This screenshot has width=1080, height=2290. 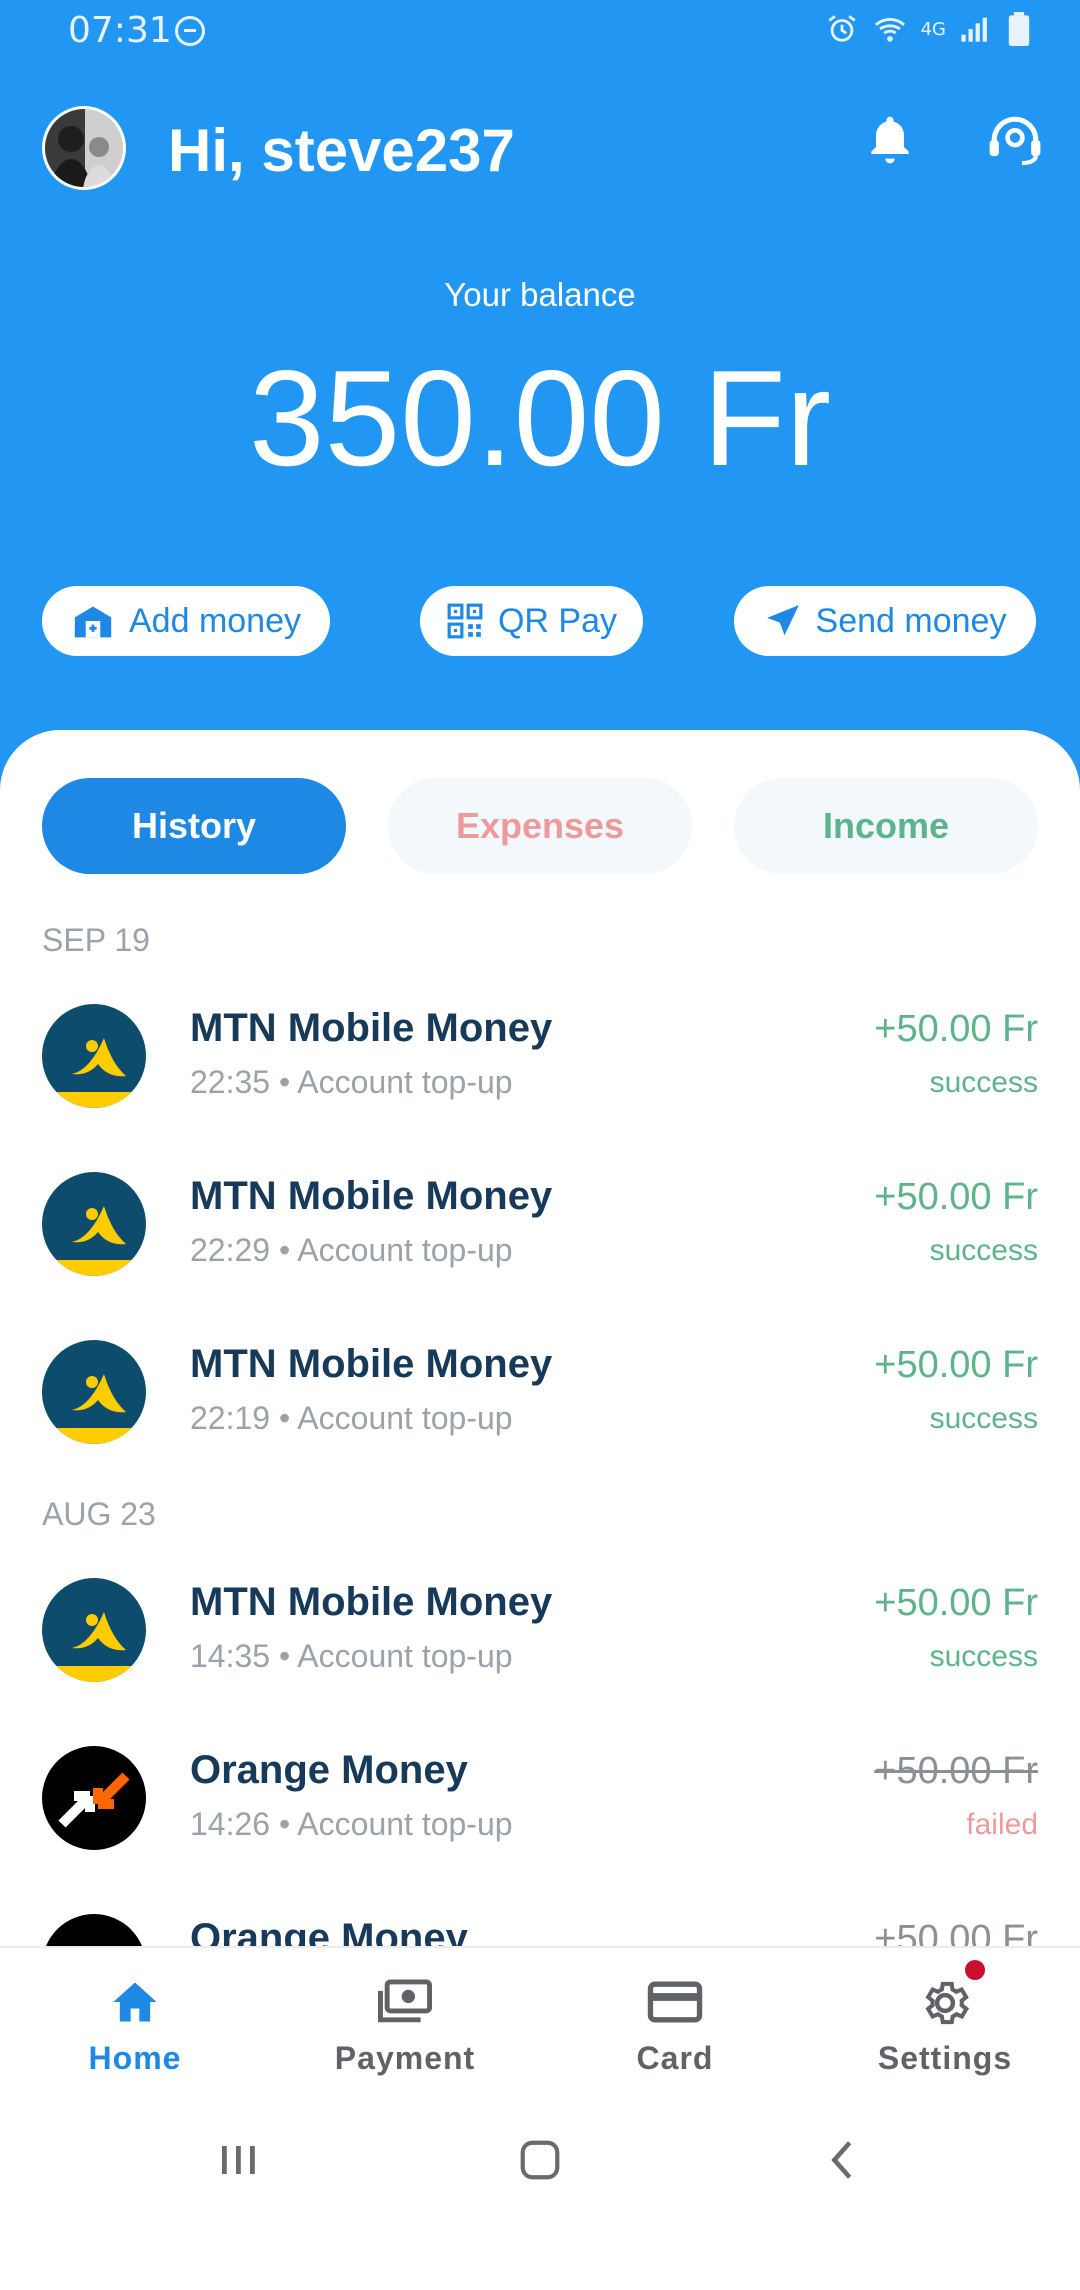 What do you see at coordinates (351, 1824) in the screenshot?
I see `transaction-meta: 14:26 • Account top-up` at bounding box center [351, 1824].